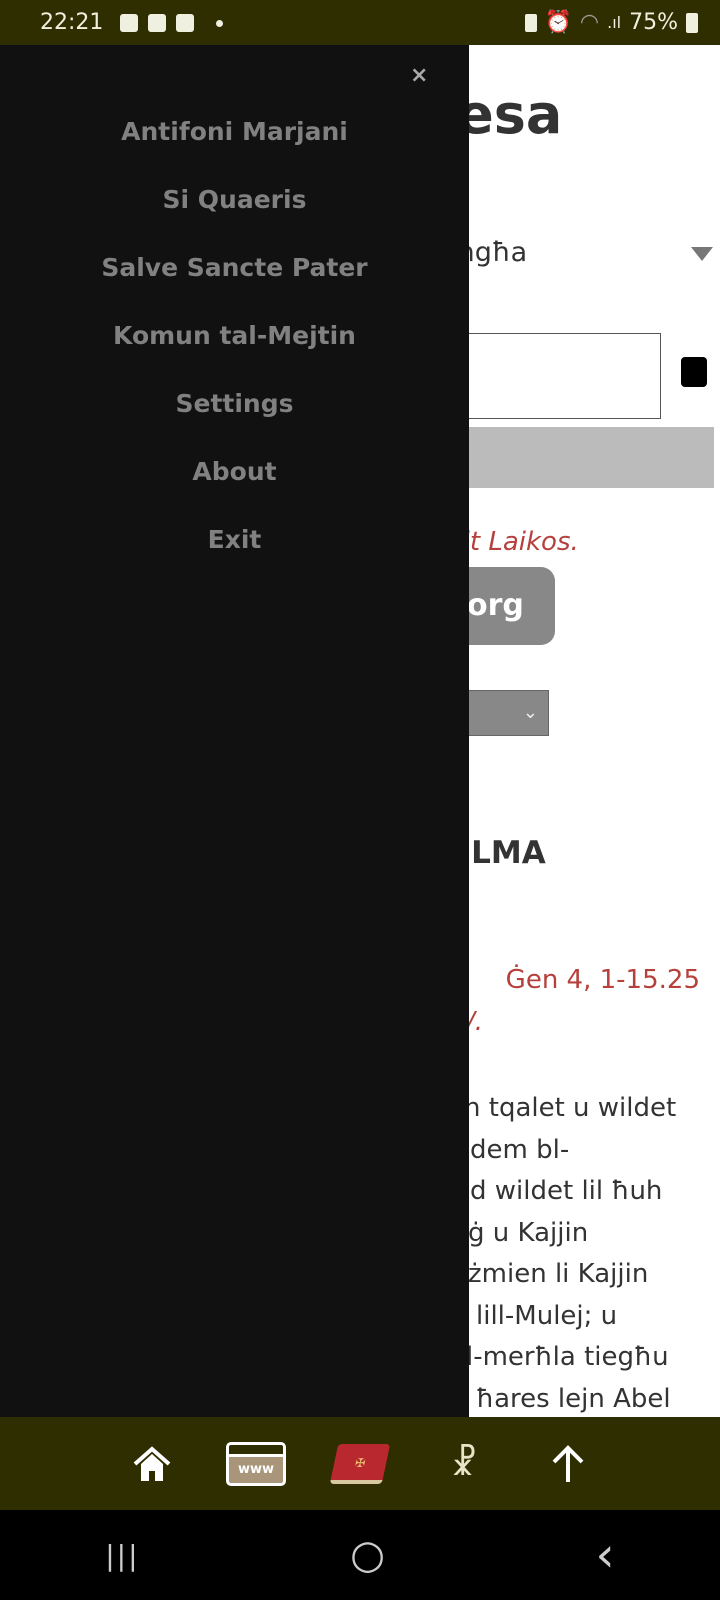 The width and height of the screenshot is (720, 1600). What do you see at coordinates (234, 335) in the screenshot?
I see `menu-item-komun-tal-mejtin: Komun tal-Mejtin` at bounding box center [234, 335].